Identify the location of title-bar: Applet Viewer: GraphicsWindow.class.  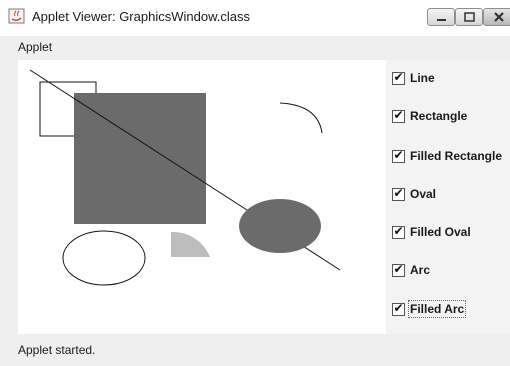
(255, 18).